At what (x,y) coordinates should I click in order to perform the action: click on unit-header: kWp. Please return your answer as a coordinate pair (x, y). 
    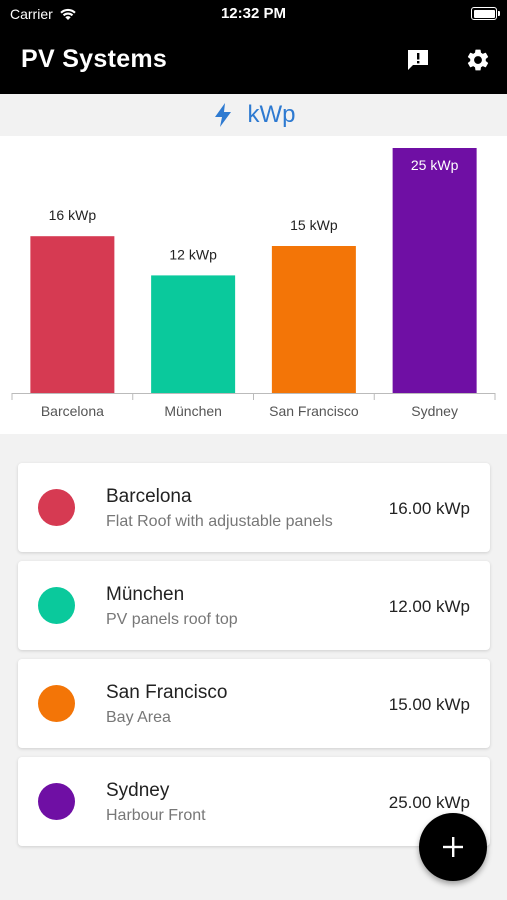
    Looking at the image, I should click on (253, 115).